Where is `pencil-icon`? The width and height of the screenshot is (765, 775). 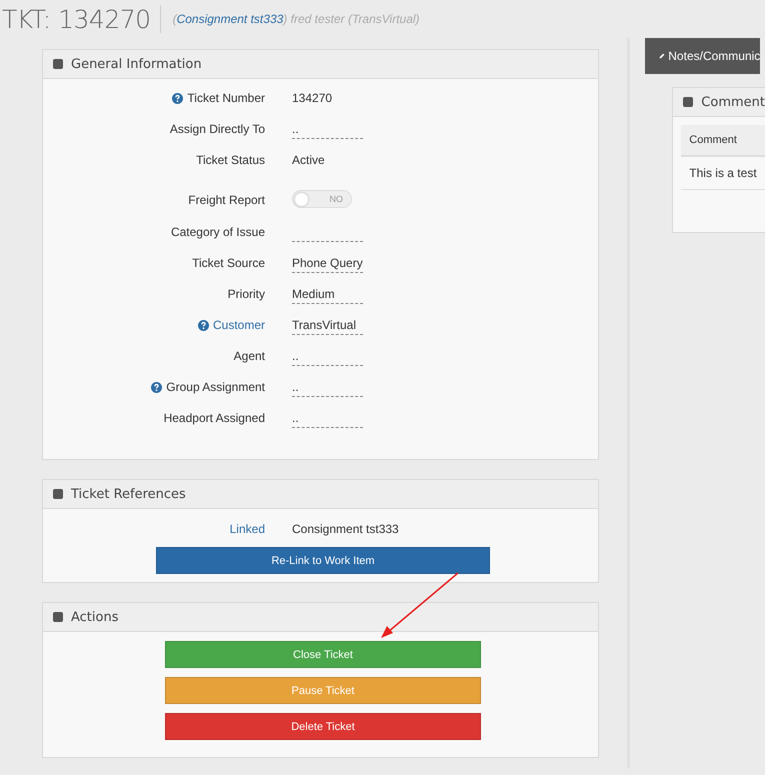 pencil-icon is located at coordinates (662, 56).